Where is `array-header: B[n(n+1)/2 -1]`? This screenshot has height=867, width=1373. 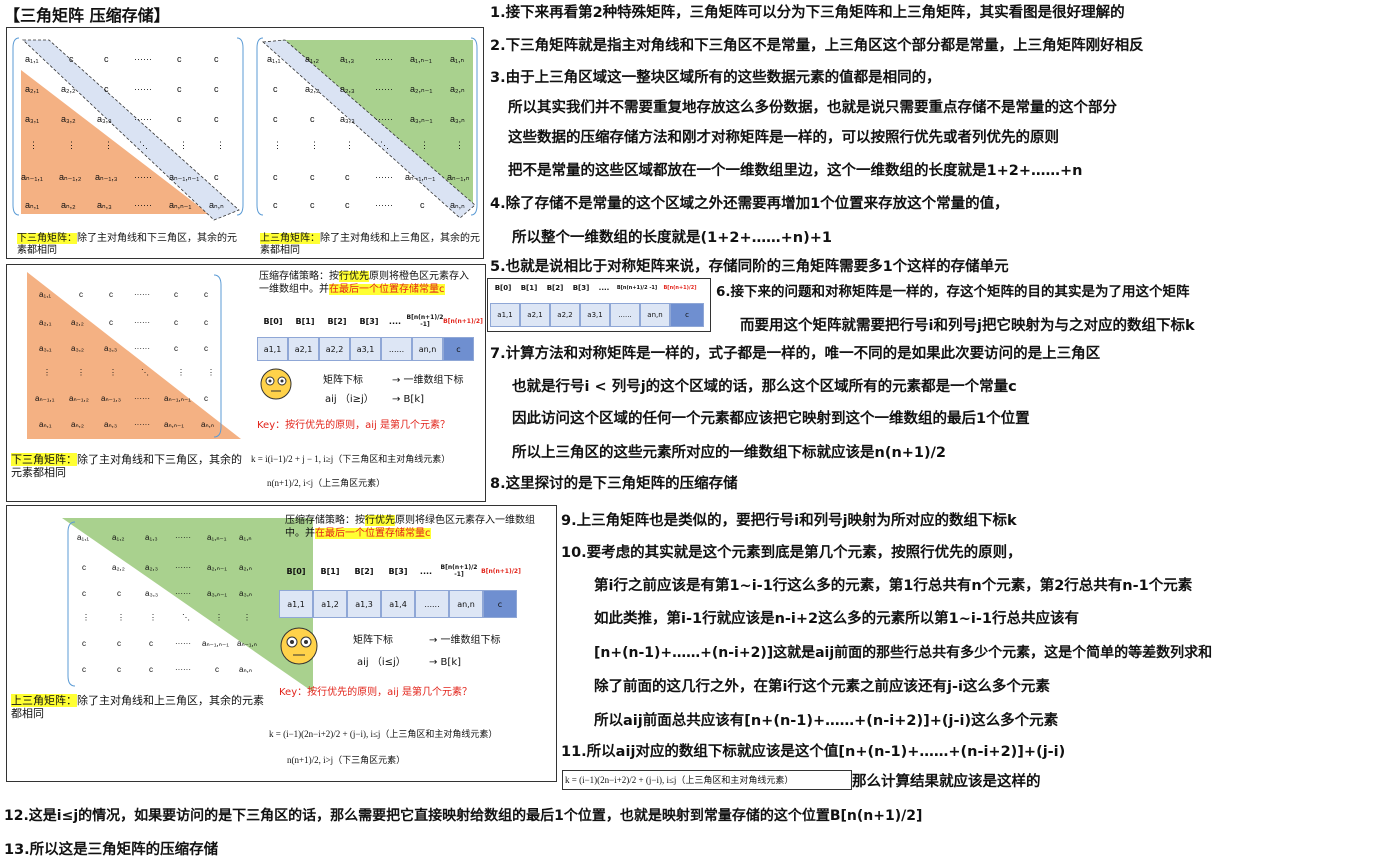
array-header: B[n(n+1)/2 -1] is located at coordinates (425, 321).